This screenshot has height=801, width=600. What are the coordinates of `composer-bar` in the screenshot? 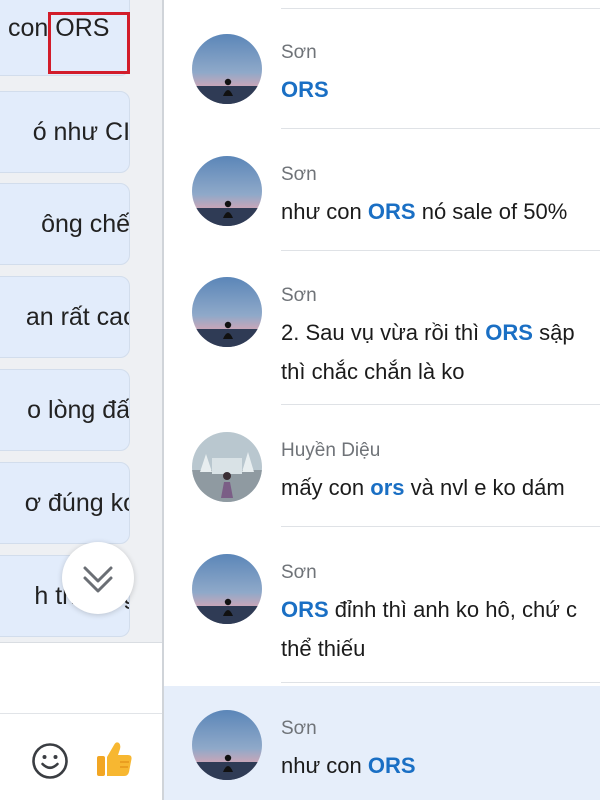 It's located at (81, 721).